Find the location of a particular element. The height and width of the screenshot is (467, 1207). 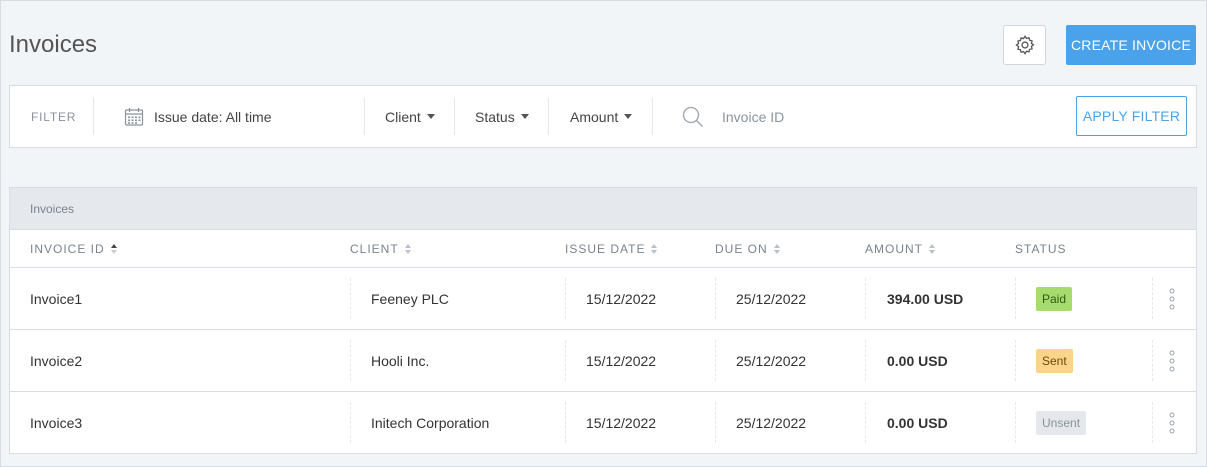

column-header-client: CLIENT is located at coordinates (380, 249).